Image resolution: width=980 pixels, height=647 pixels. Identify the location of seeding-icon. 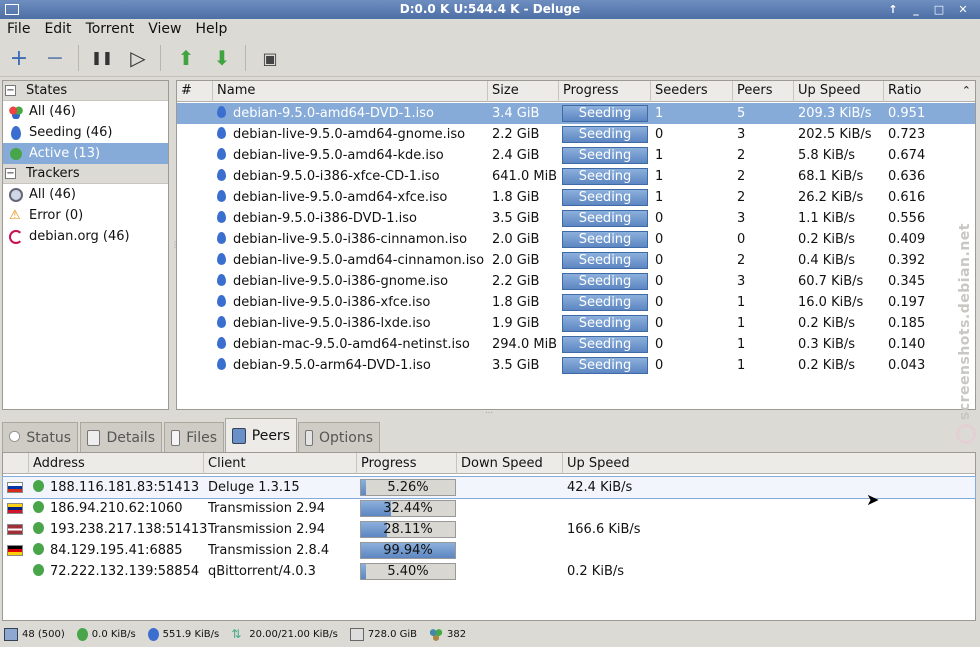
(221, 259).